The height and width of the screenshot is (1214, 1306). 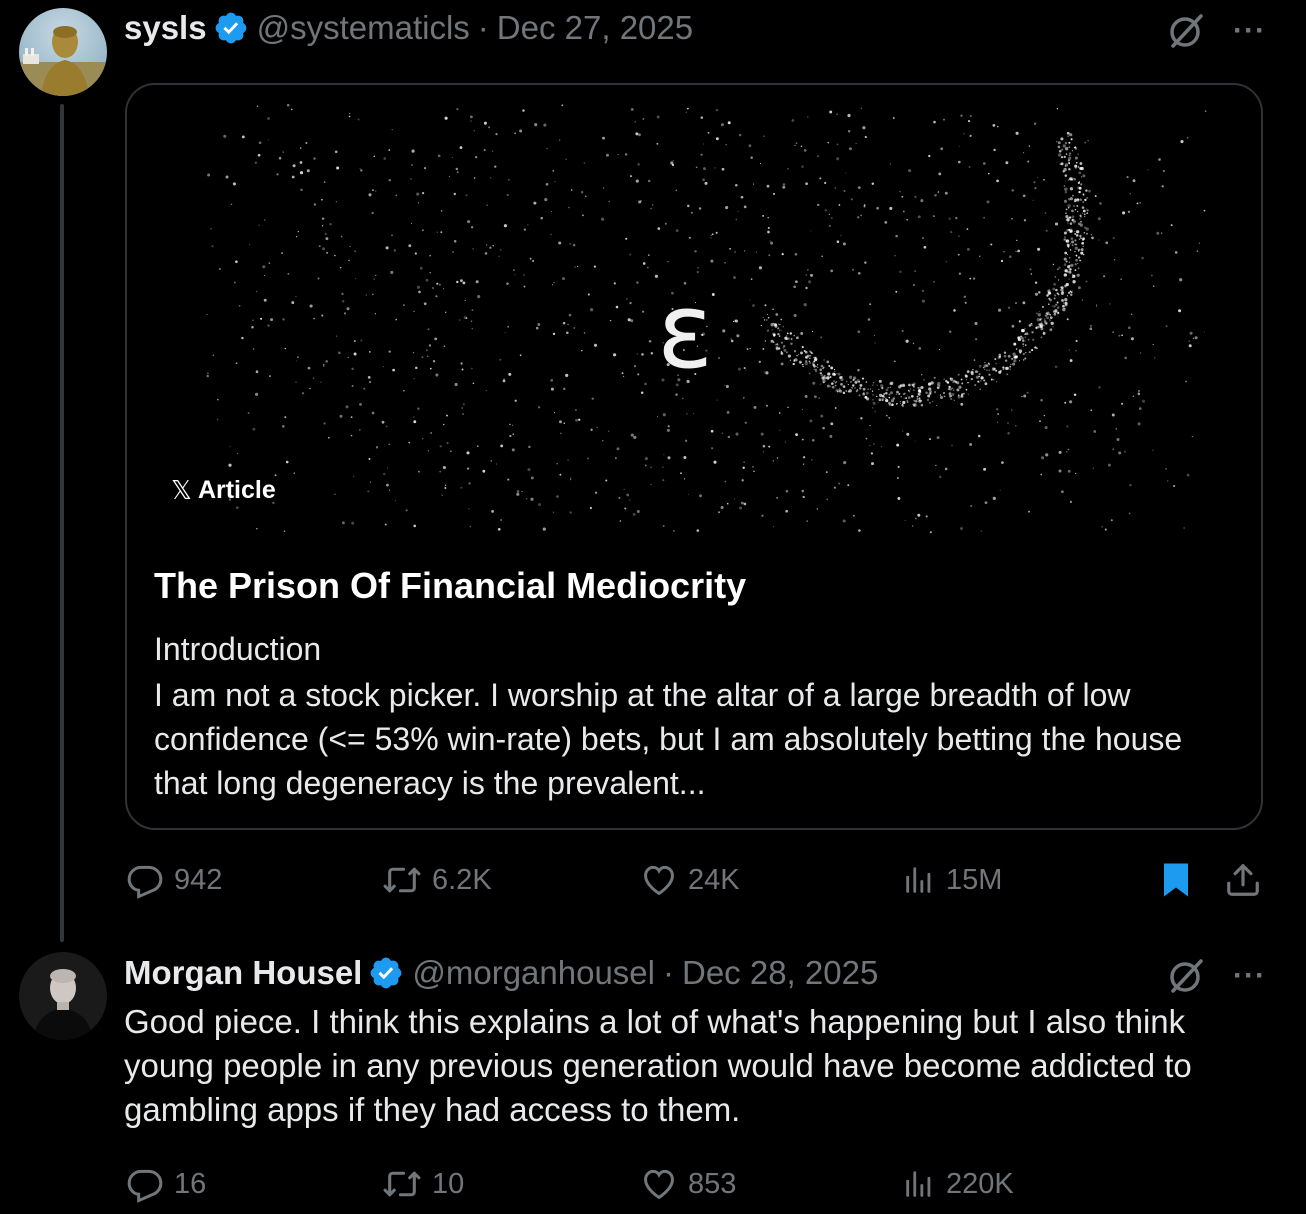 I want to click on share-icon, so click(x=1243, y=880).